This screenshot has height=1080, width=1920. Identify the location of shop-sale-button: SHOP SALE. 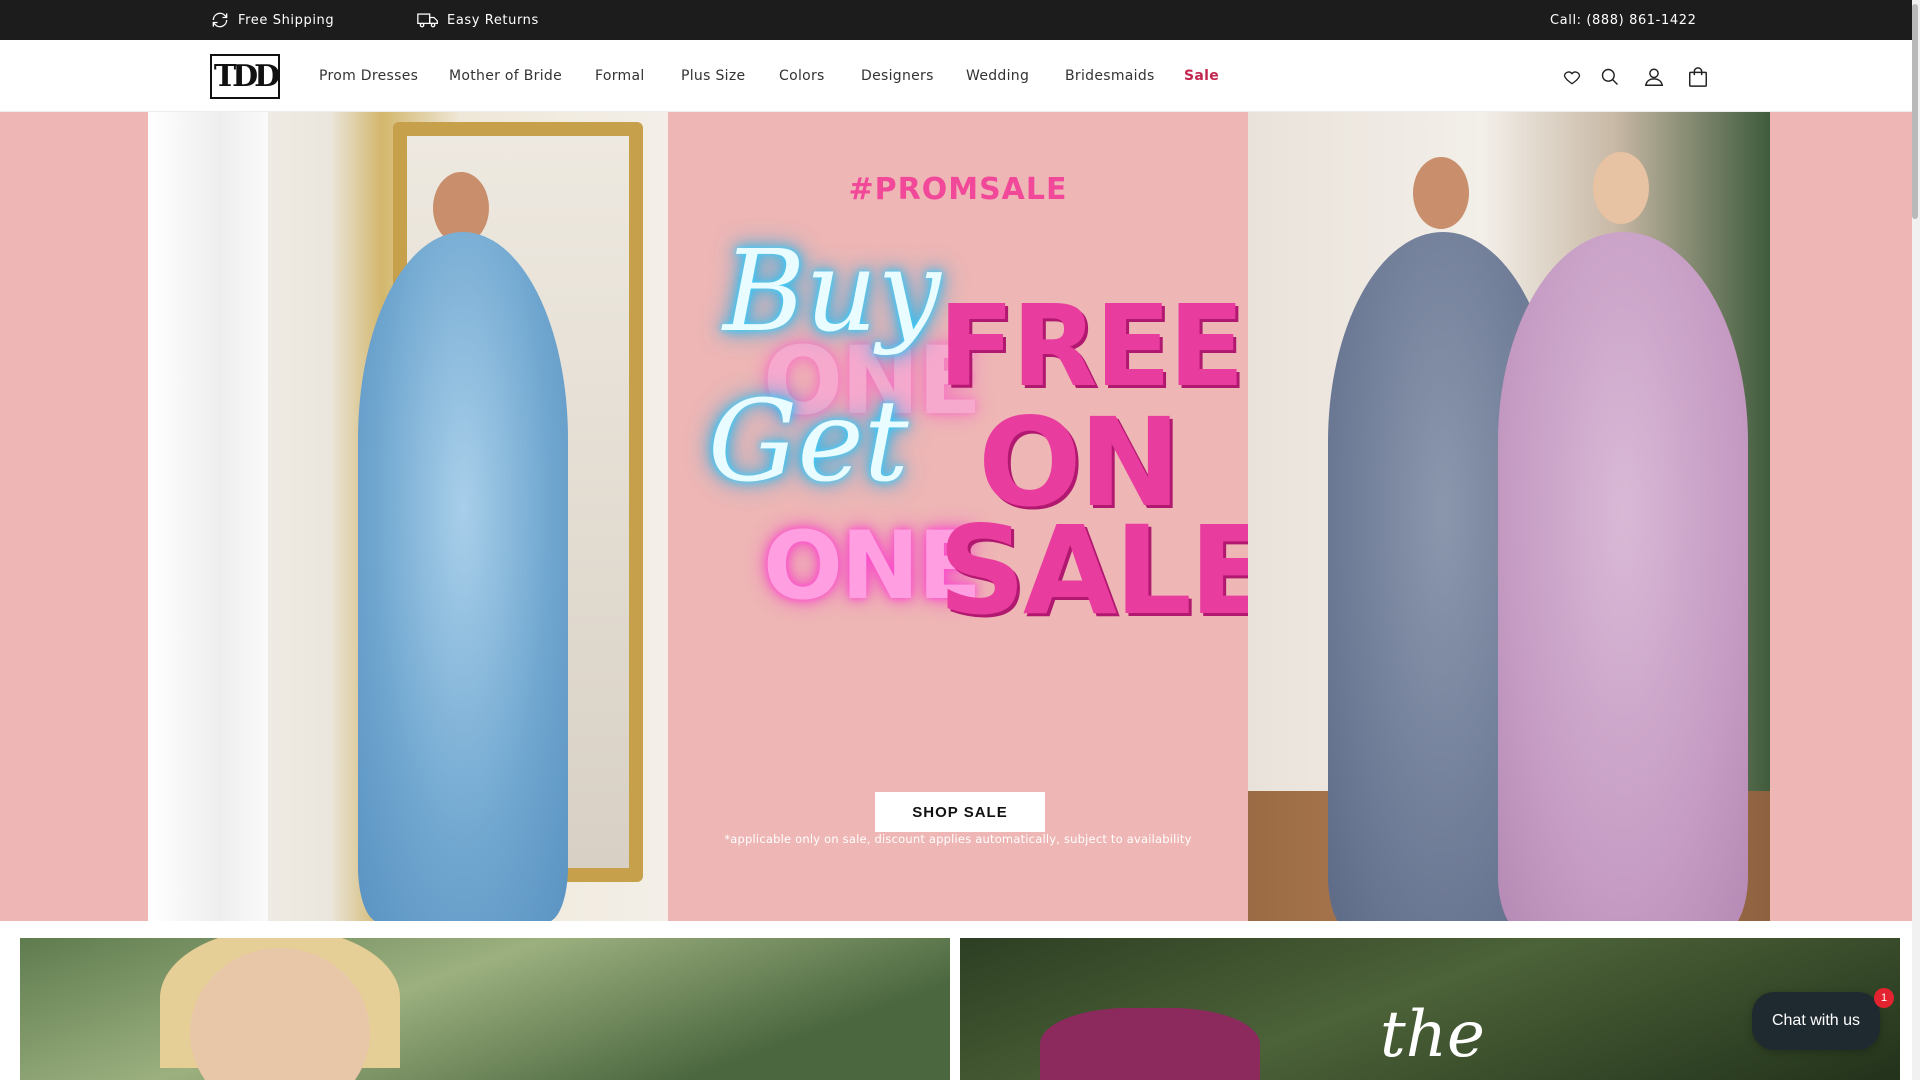
(960, 812).